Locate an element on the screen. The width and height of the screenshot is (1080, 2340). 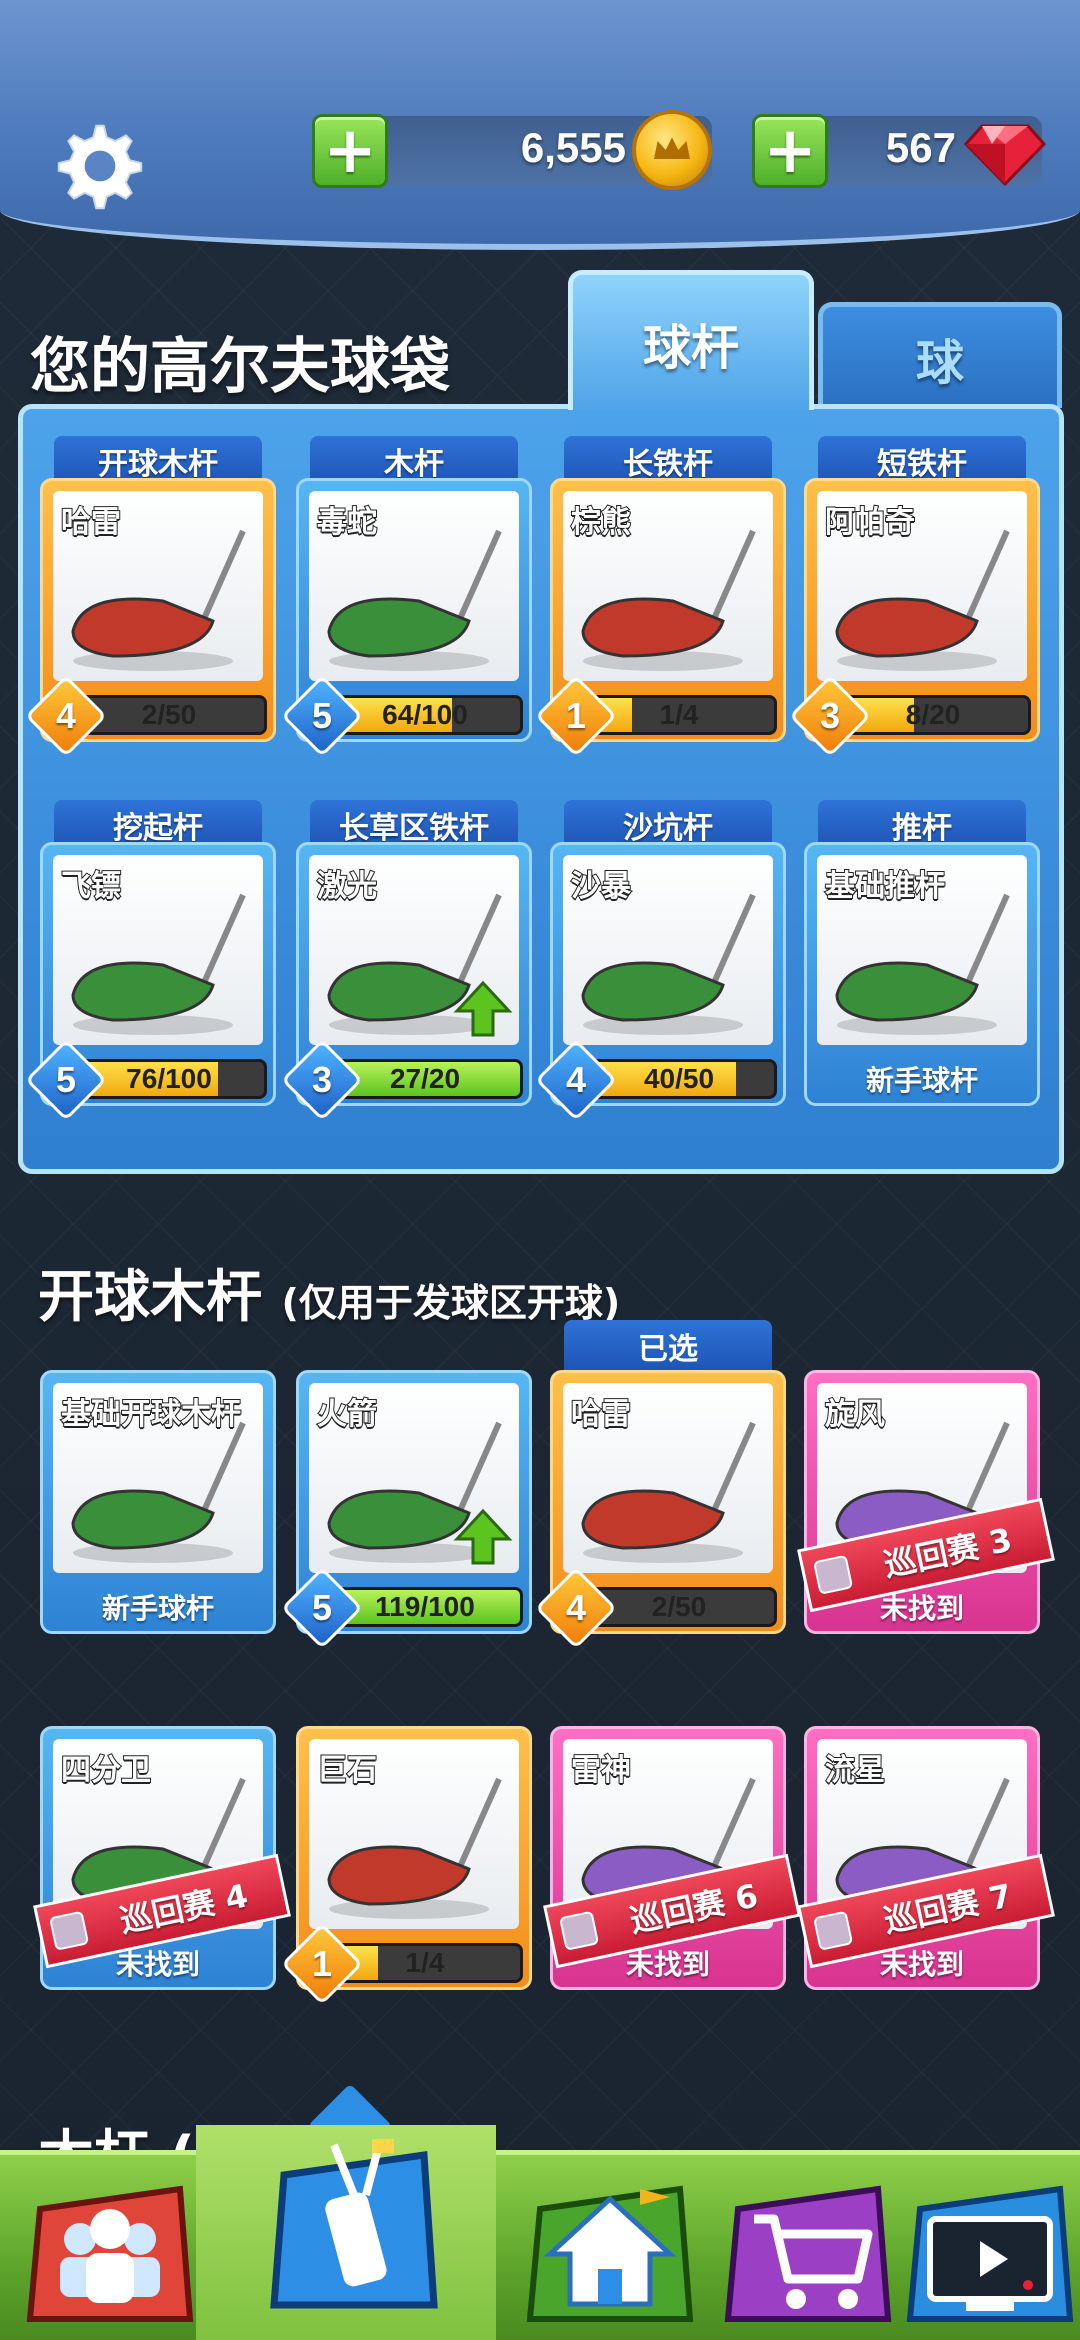
club-card: 基础开球木杆新手球杆 is located at coordinates (158, 1481).